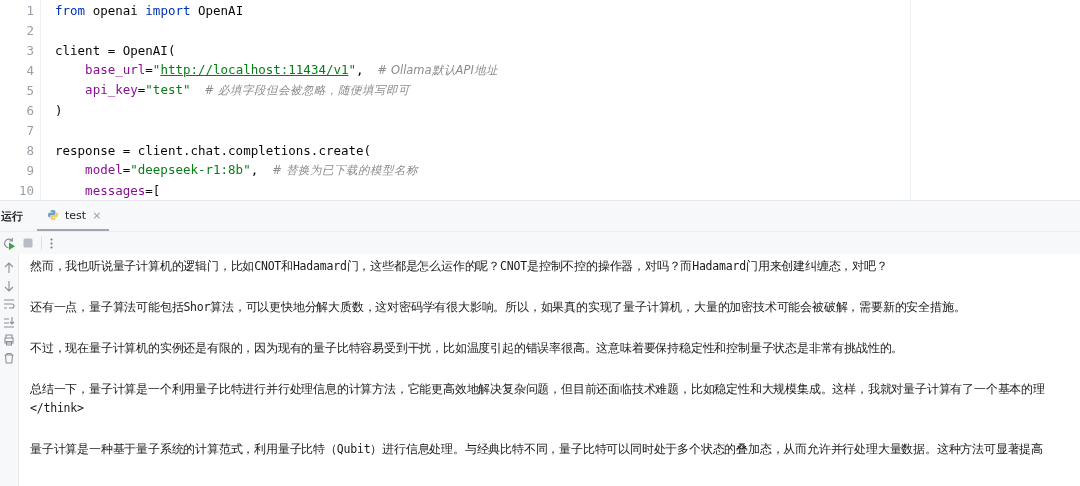  Describe the element at coordinates (30, 30) in the screenshot. I see `line-number: 2` at that location.